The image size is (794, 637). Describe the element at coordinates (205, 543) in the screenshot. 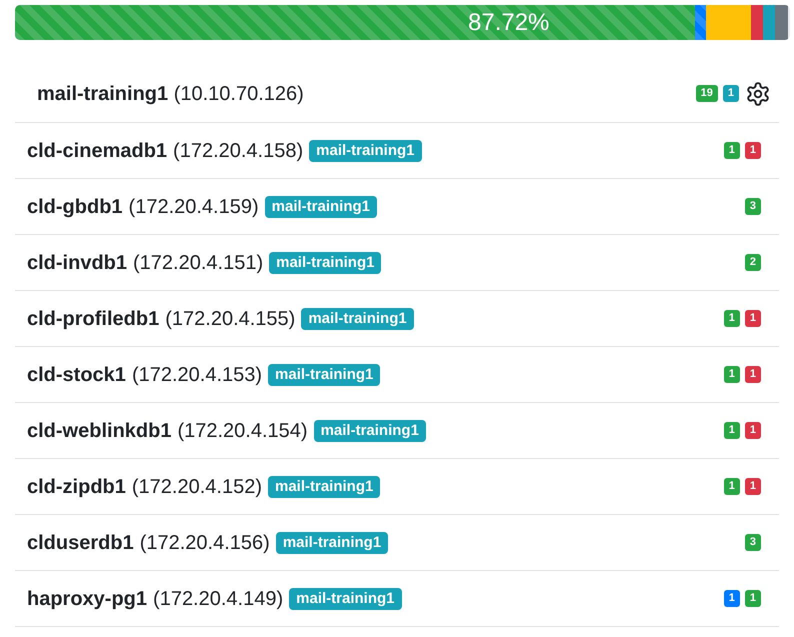

I see `server-ip: (172.20.4.156)` at that location.